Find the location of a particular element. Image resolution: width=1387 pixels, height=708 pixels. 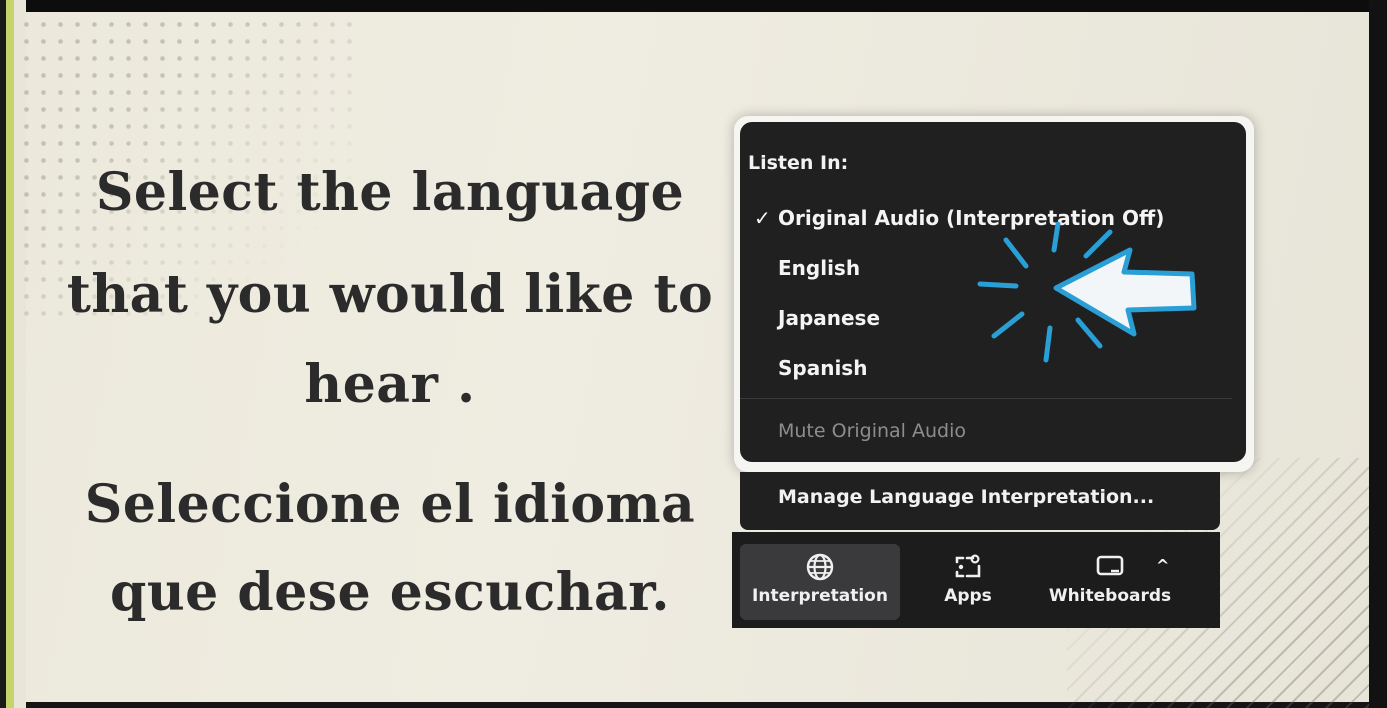

listen-in-title: Listen In: is located at coordinates (798, 163).